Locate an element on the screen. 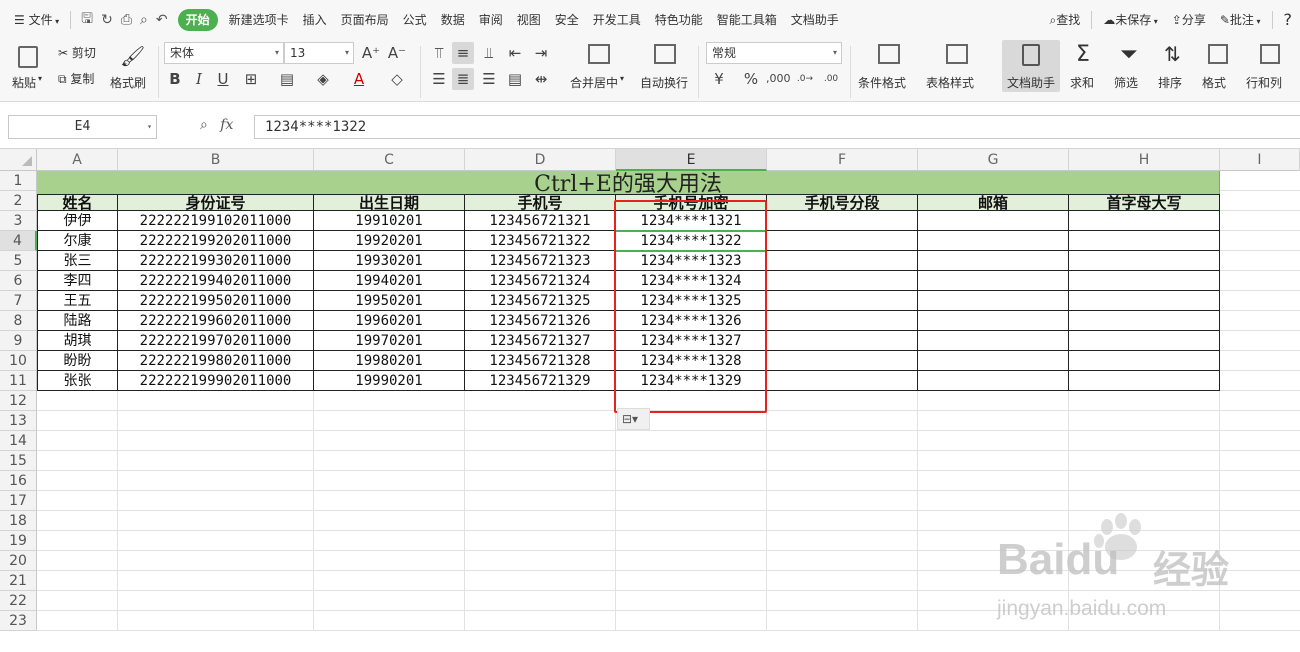  tab-8: 视图 is located at coordinates (529, 20).